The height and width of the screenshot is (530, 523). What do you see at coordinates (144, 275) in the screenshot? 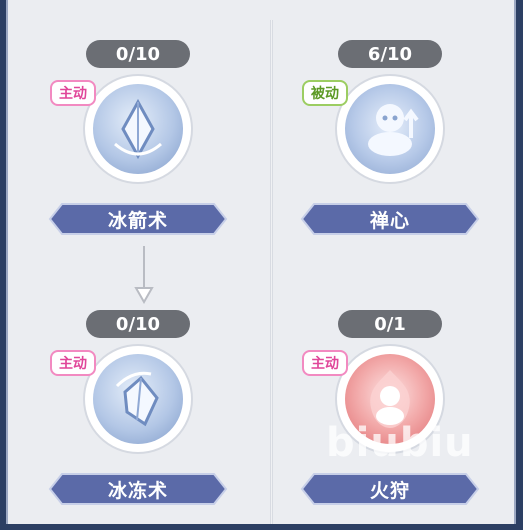
I see `arrow-down-icon` at bounding box center [144, 275].